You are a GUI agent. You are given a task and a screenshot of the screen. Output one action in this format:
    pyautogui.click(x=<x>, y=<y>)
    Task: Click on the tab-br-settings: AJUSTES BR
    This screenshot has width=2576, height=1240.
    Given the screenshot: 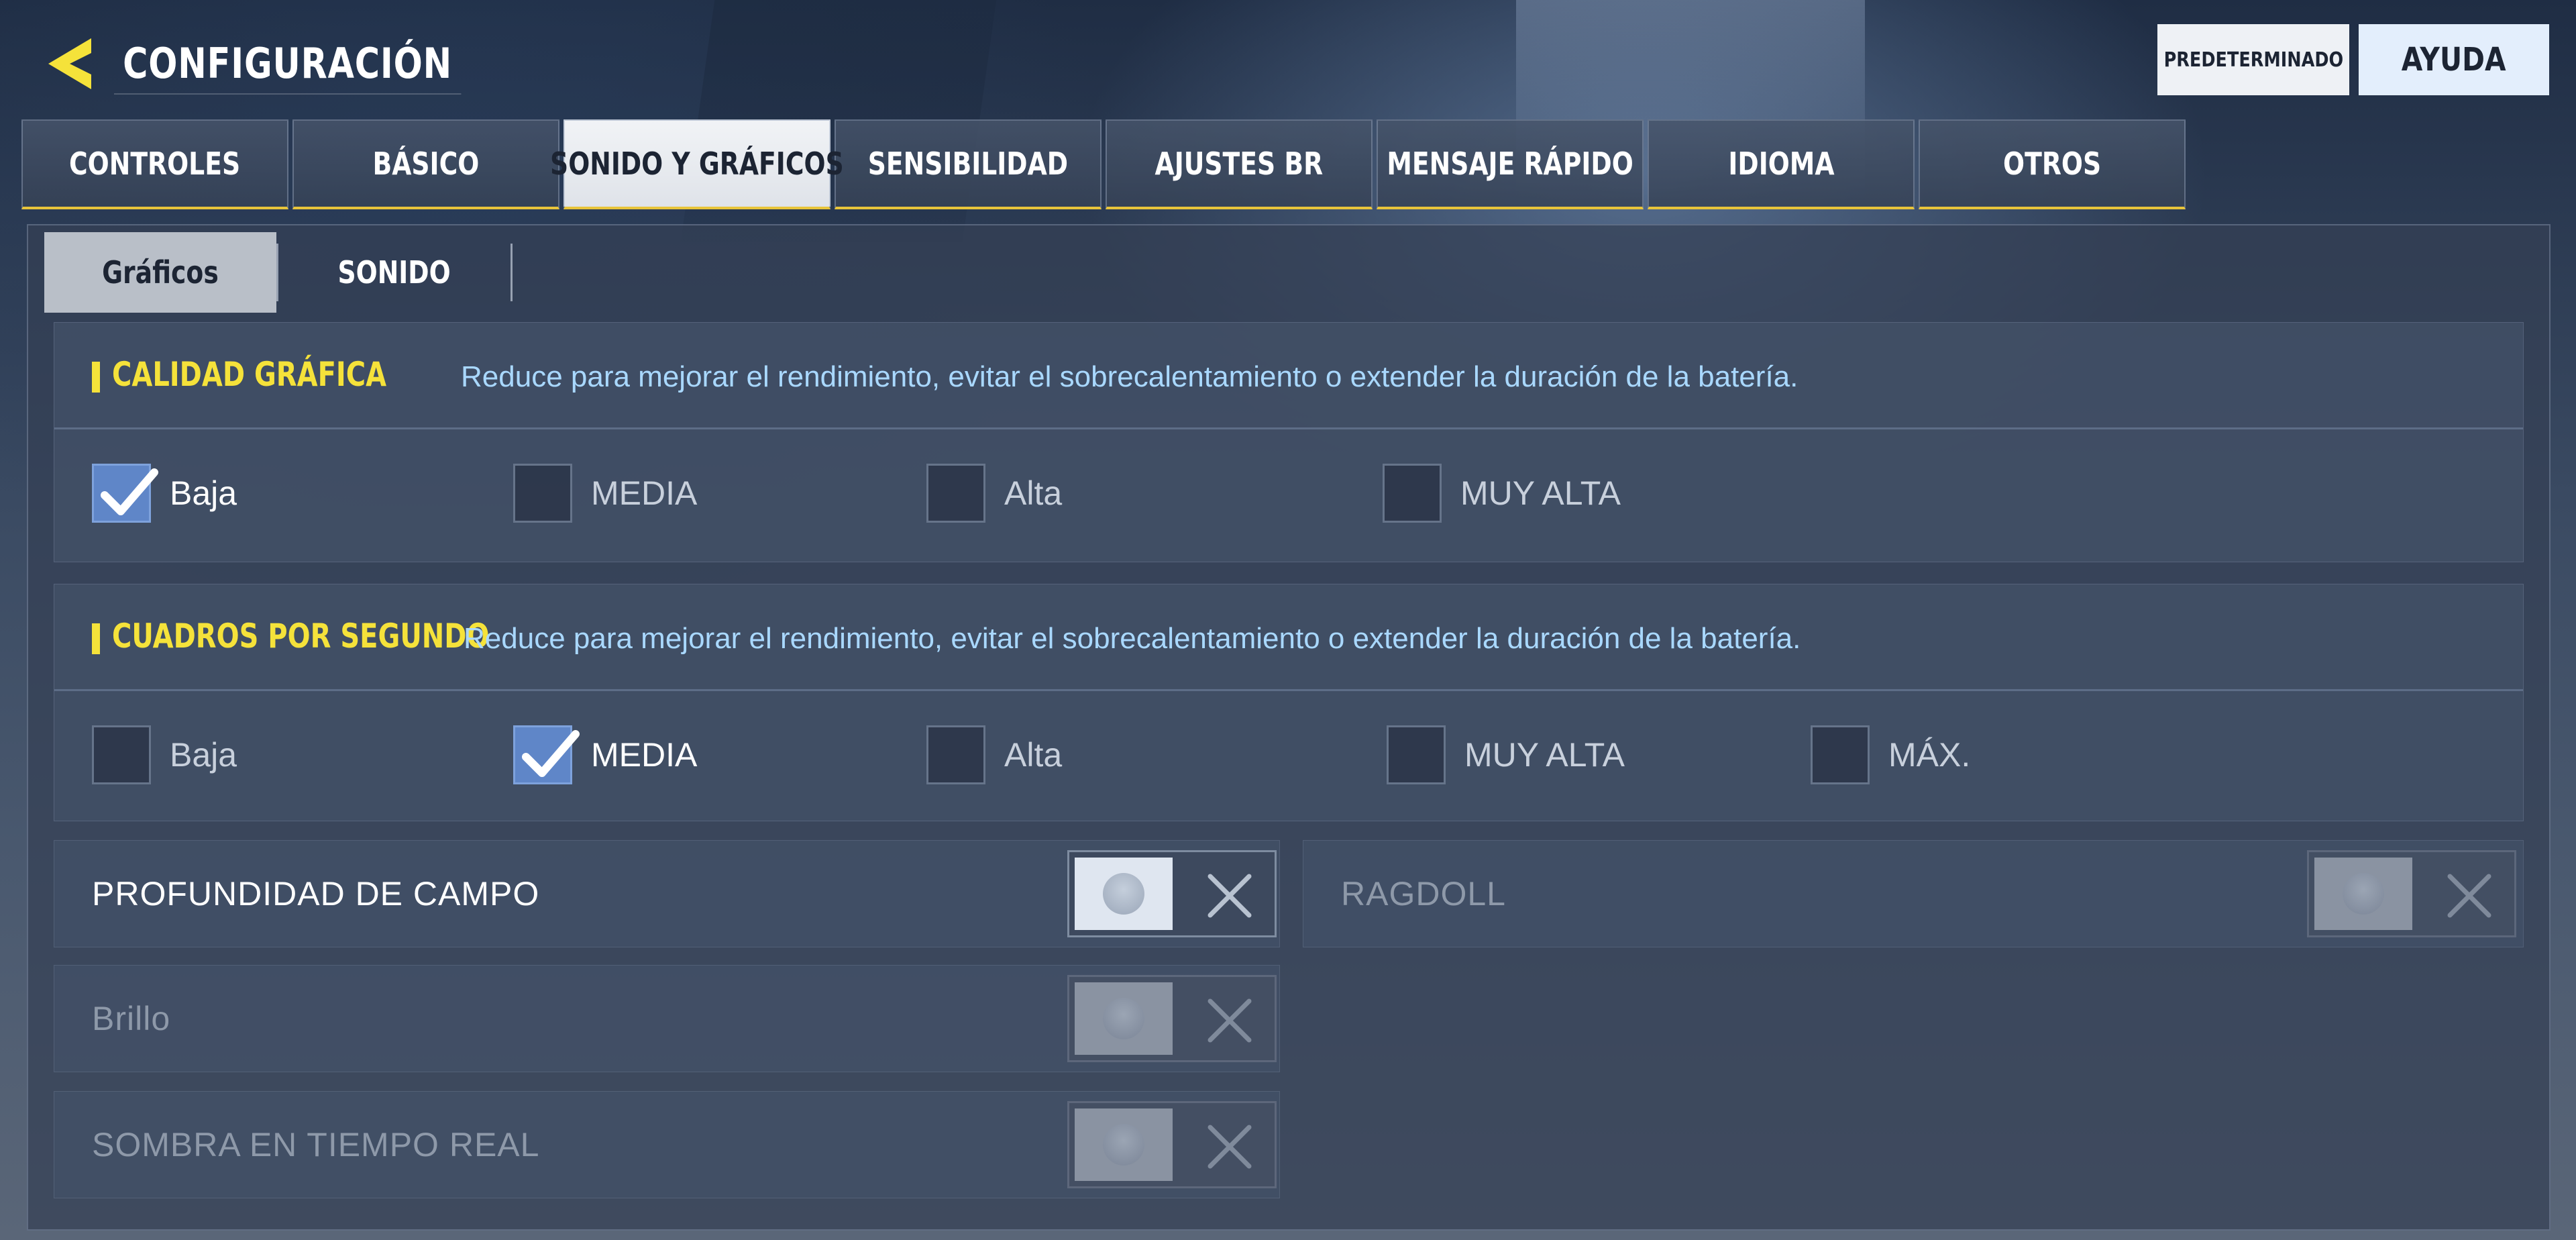 What is the action you would take?
    pyautogui.click(x=1239, y=164)
    